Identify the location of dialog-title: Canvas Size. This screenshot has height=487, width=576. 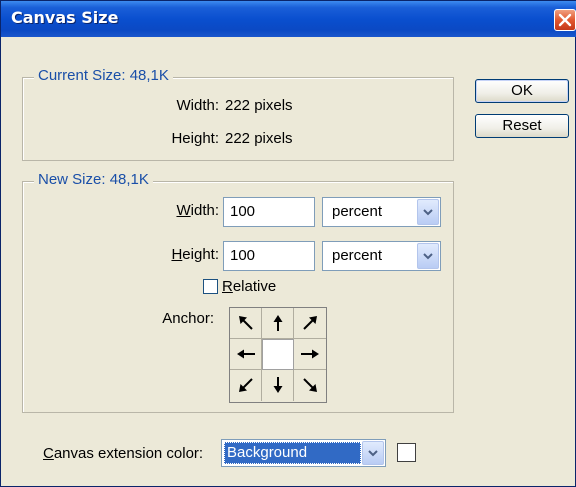
(65, 17).